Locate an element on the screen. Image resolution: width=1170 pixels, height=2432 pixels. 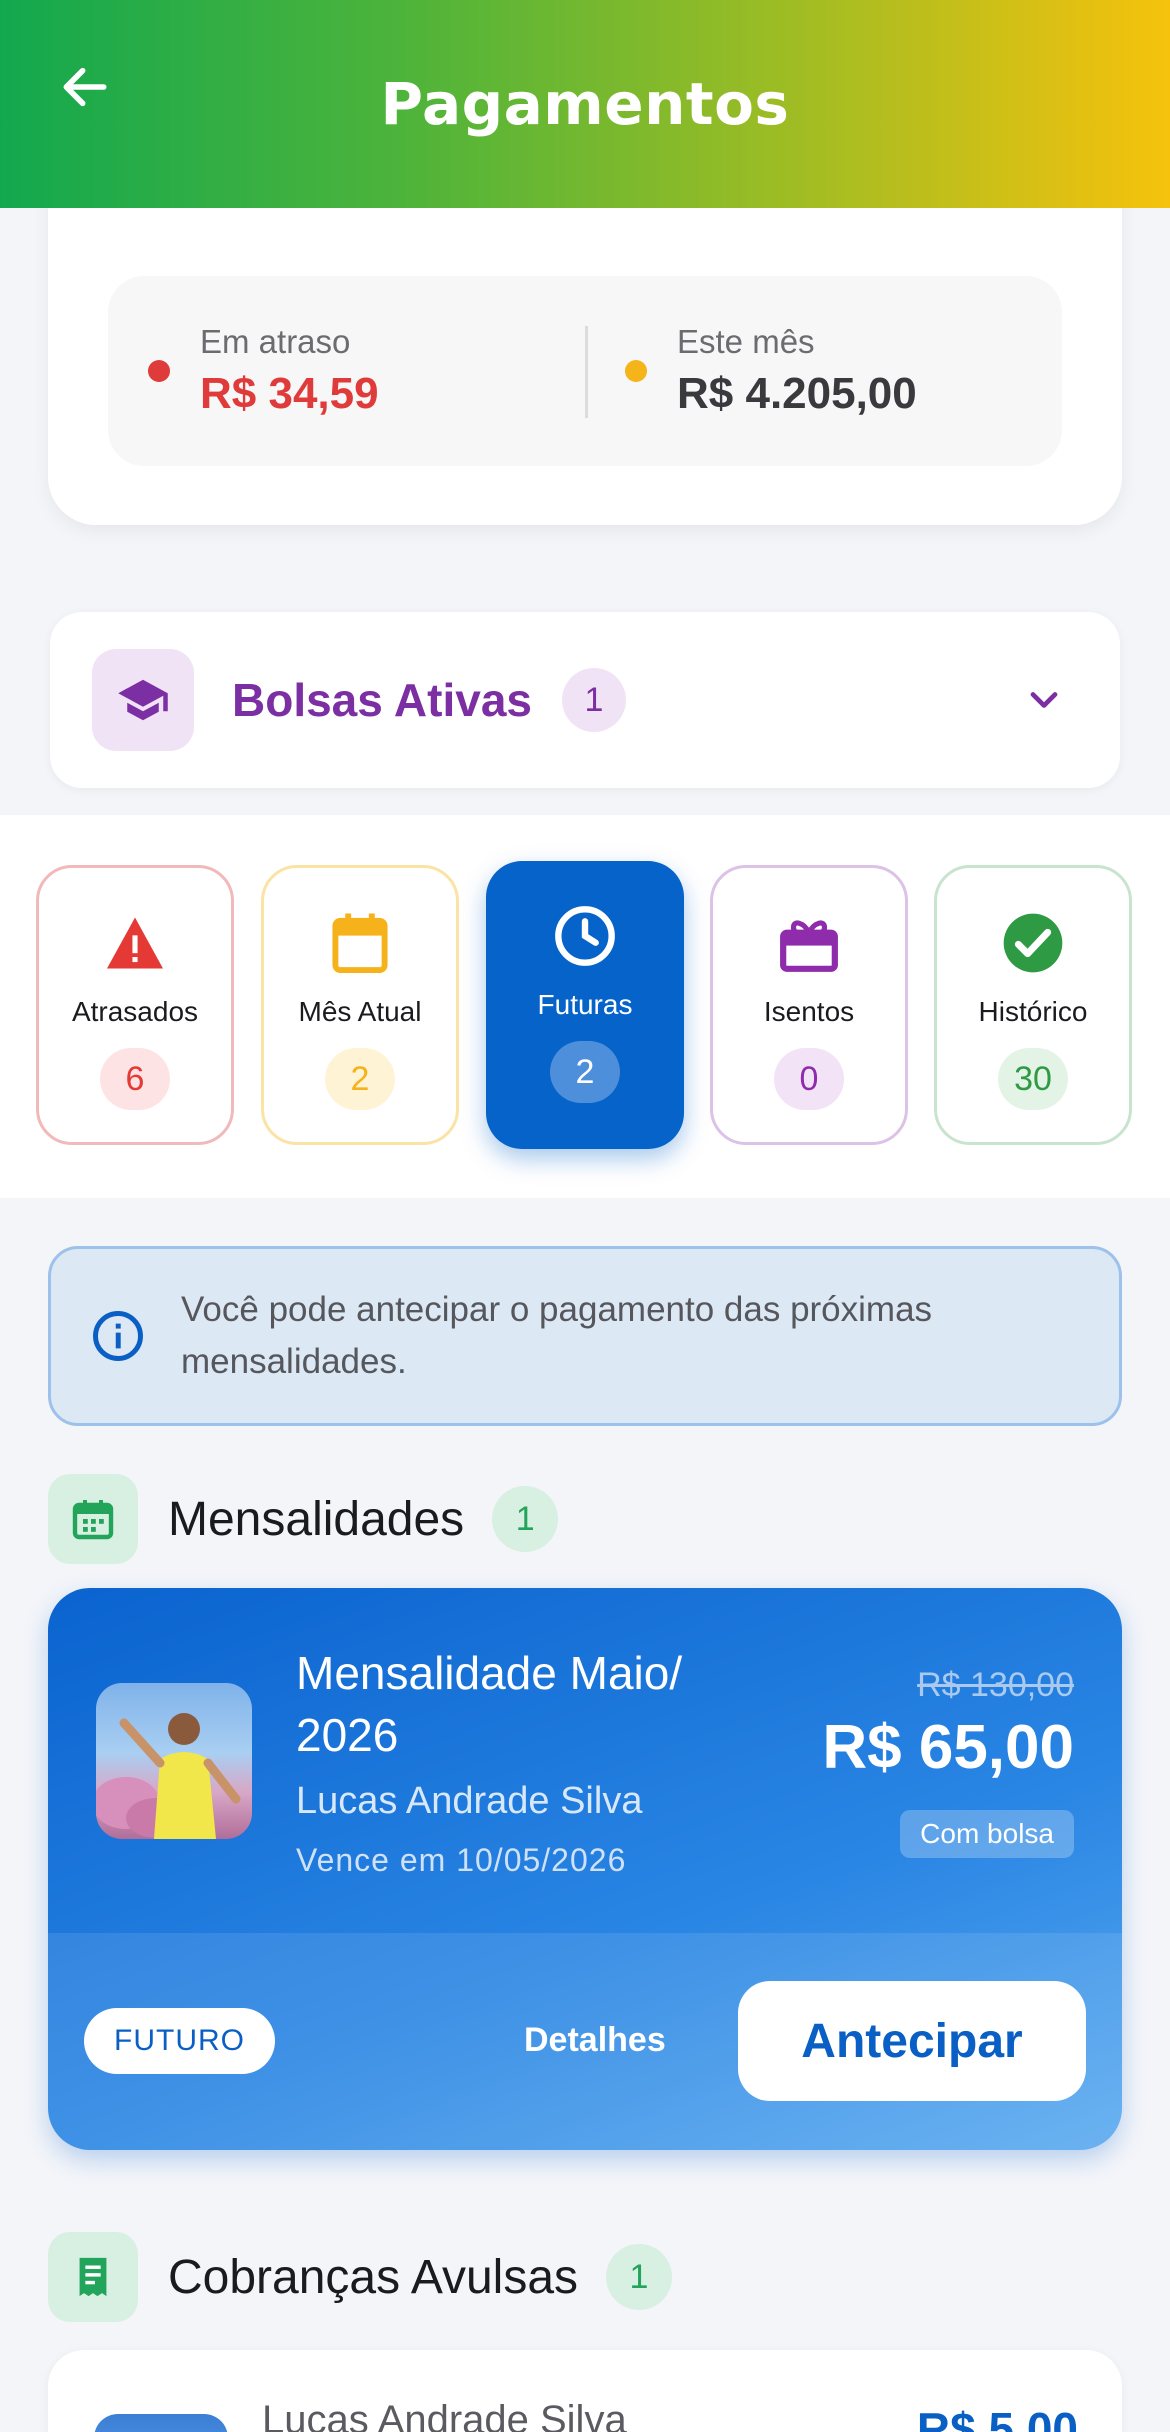
details-button: Detalhes is located at coordinates (595, 2040).